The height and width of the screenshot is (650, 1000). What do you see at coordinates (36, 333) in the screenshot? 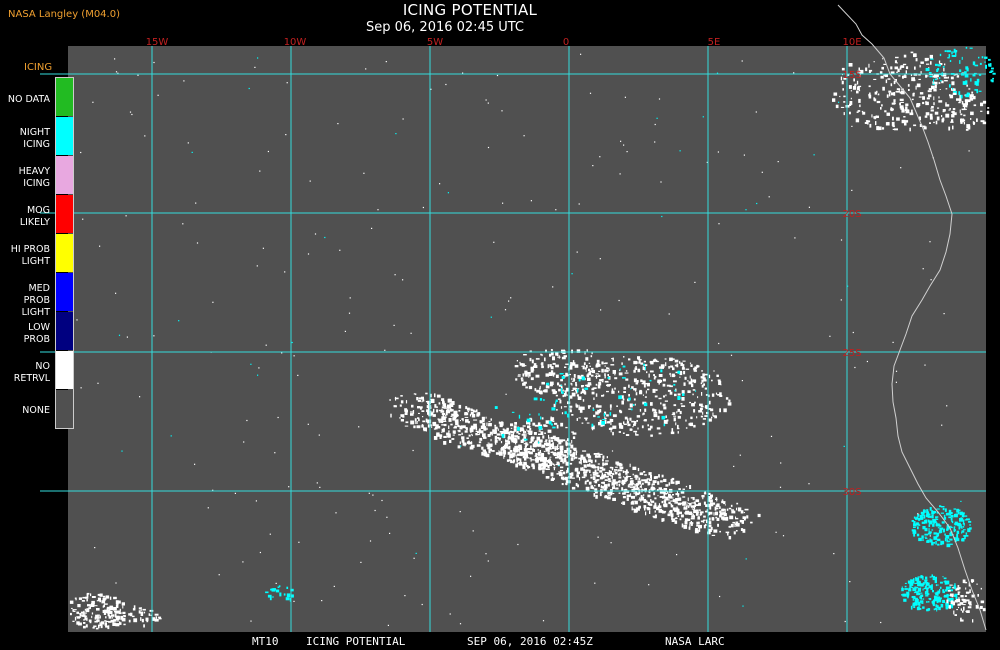
I see `legend-label-low-prob: LOW PROB` at bounding box center [36, 333].